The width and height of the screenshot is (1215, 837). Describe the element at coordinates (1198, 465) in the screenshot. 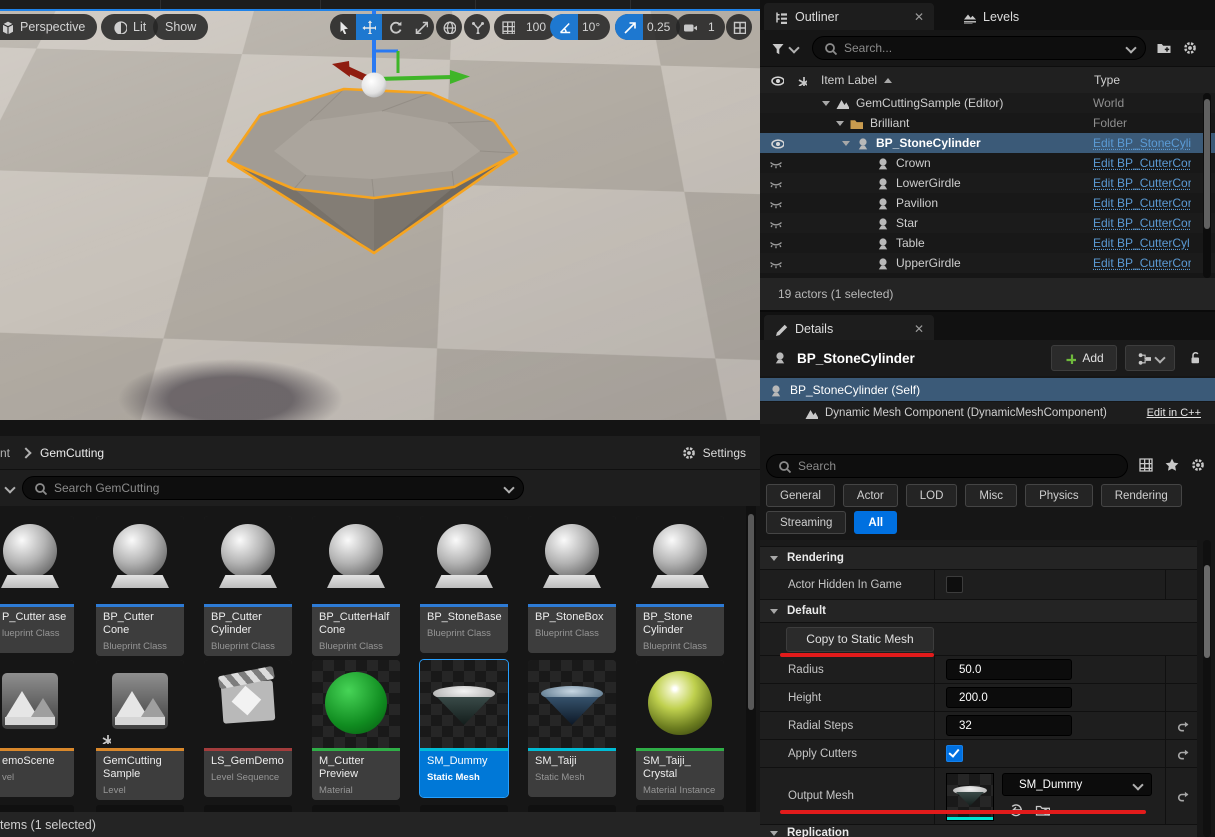

I see `details-settings-gear-icon` at that location.